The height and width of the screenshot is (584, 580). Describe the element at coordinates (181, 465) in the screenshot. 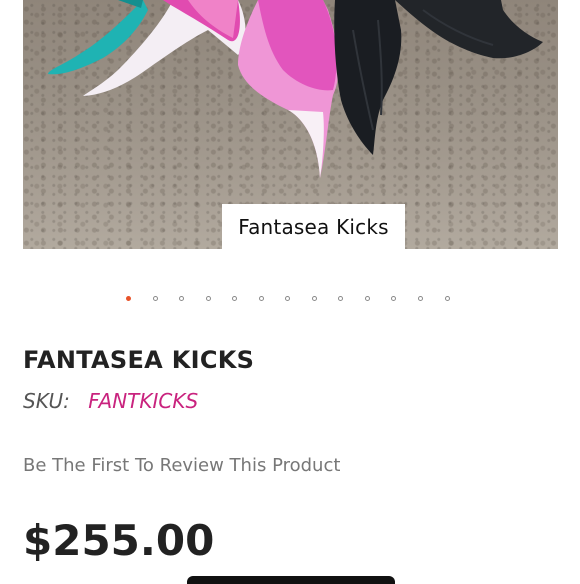

I see `review-link: Be The First To Review This Product` at that location.